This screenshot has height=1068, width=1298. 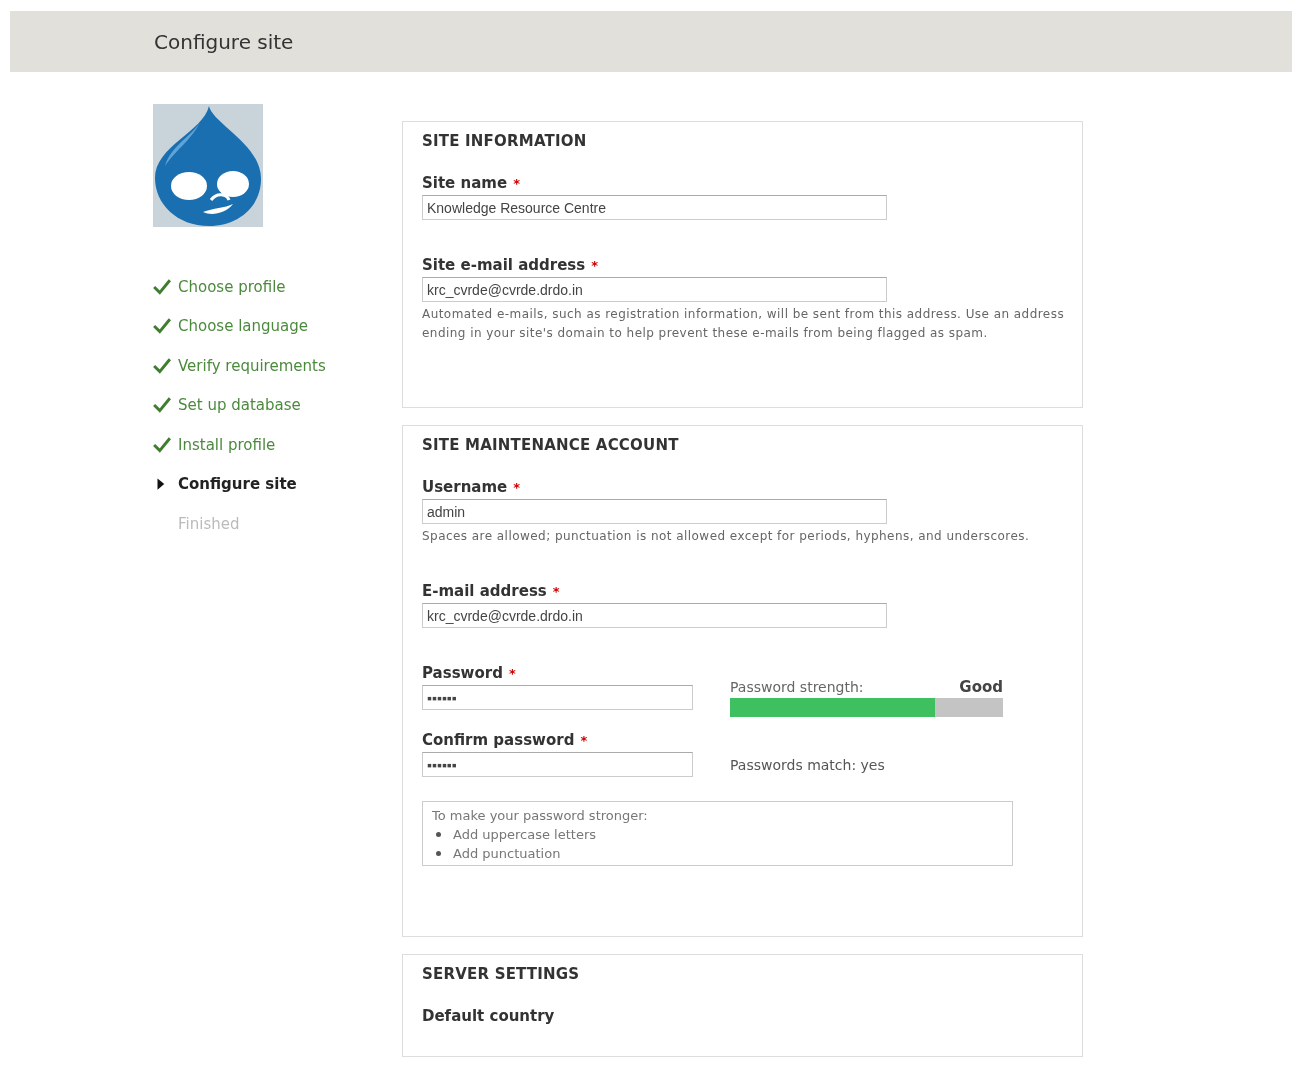 What do you see at coordinates (981, 687) in the screenshot?
I see `strength-rating: Good` at bounding box center [981, 687].